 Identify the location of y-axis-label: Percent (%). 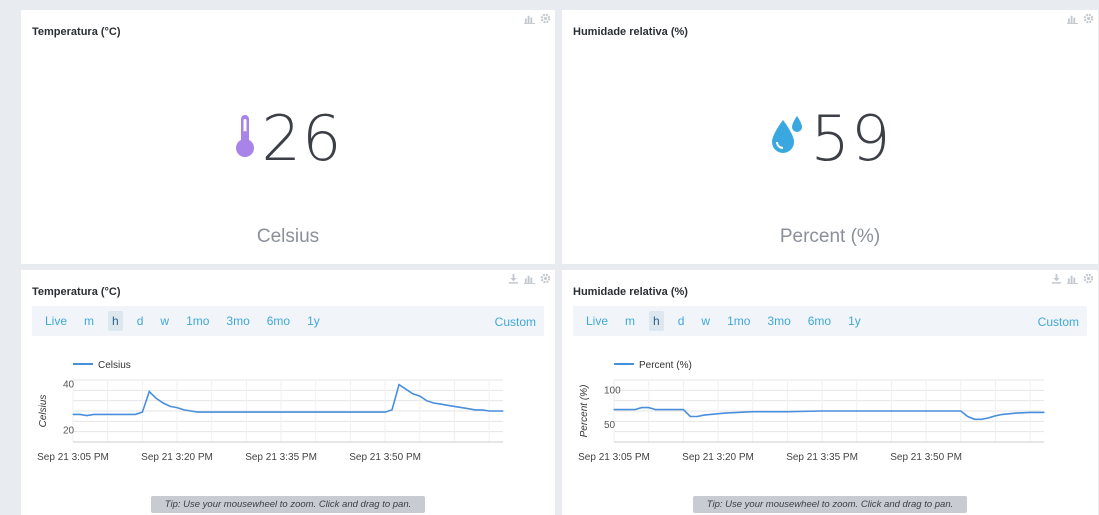
(584, 411).